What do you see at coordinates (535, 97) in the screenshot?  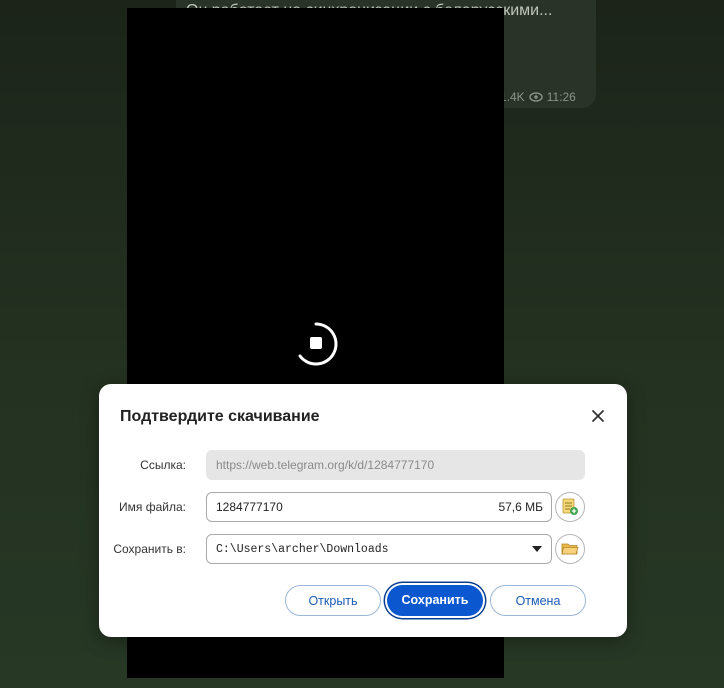 I see `eye-icon` at bounding box center [535, 97].